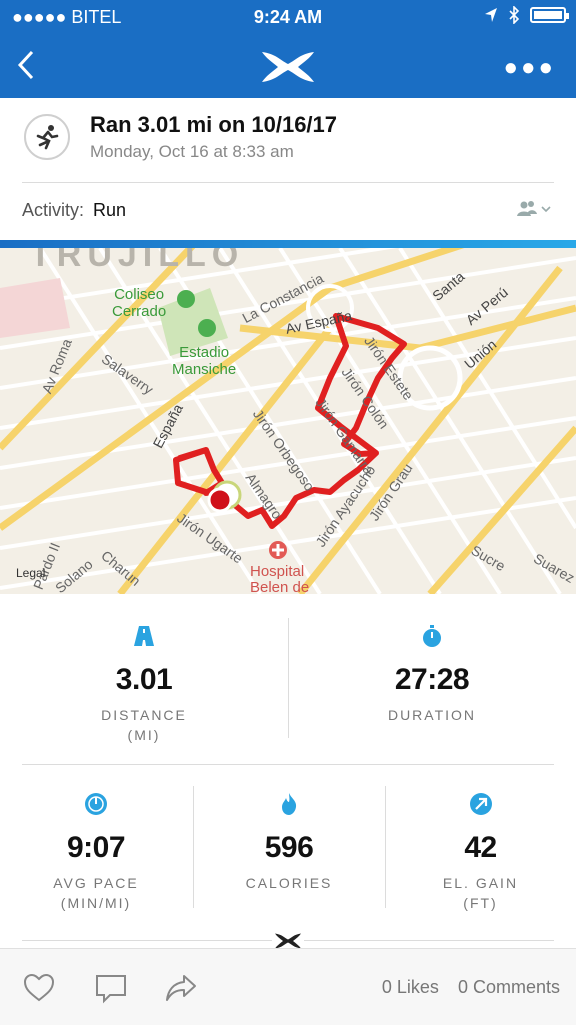 This screenshot has height=1025, width=576. I want to click on elevation-arrow-icon, so click(480, 804).